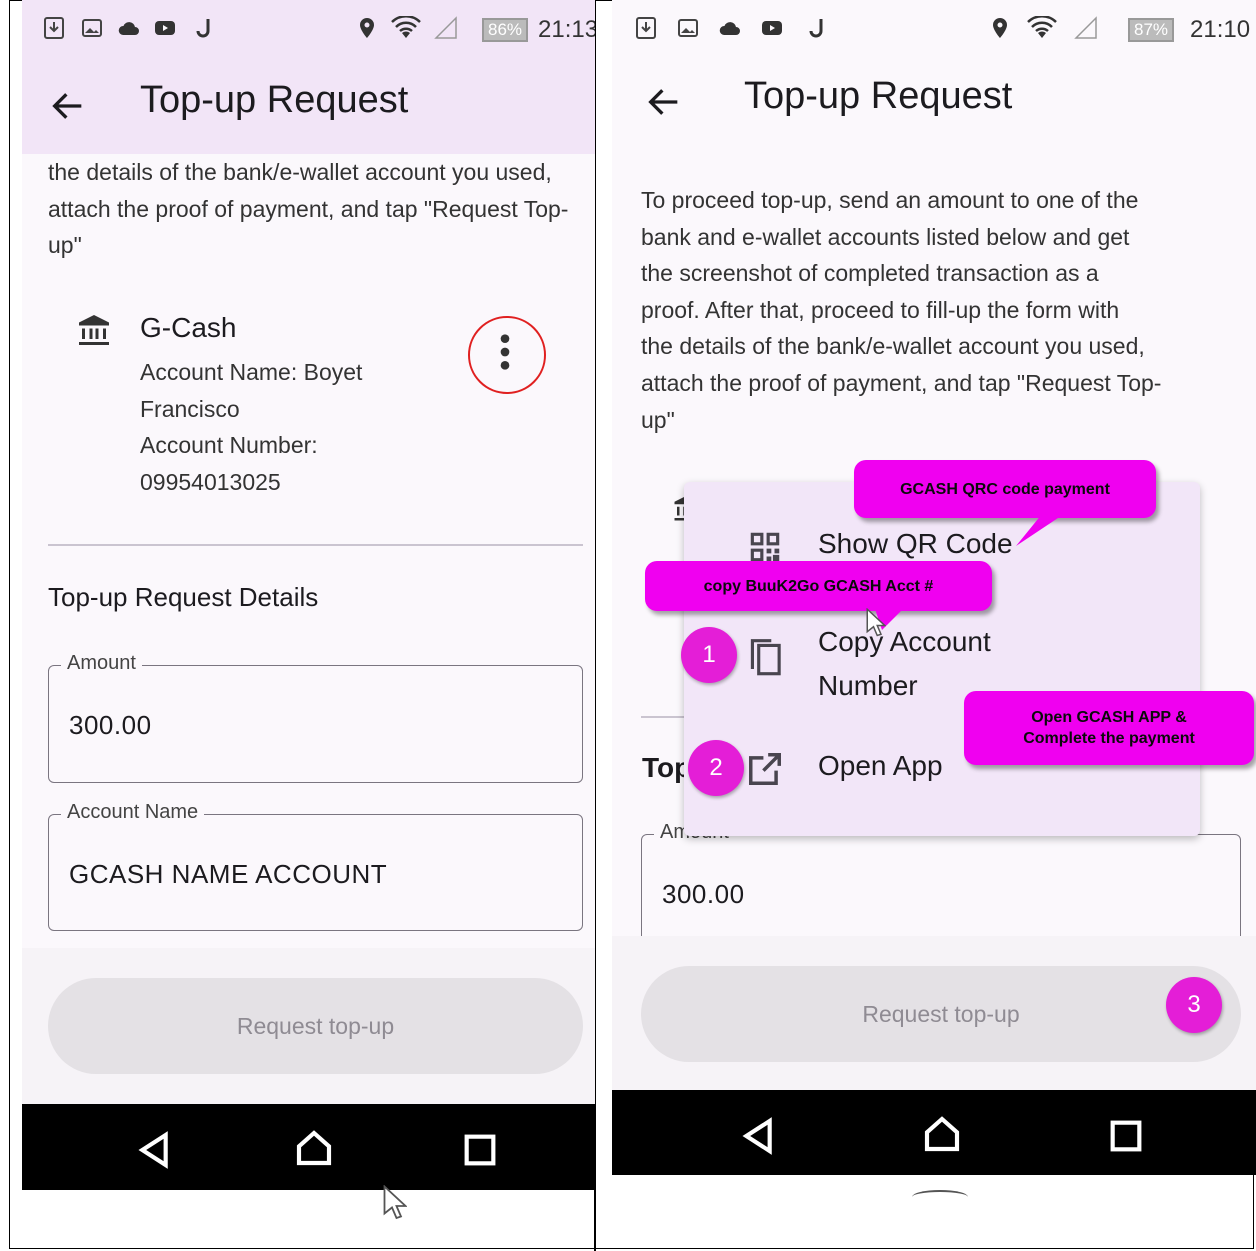 The width and height of the screenshot is (1256, 1251). Describe the element at coordinates (940, 1197) in the screenshot. I see `partial-circle-edge` at that location.